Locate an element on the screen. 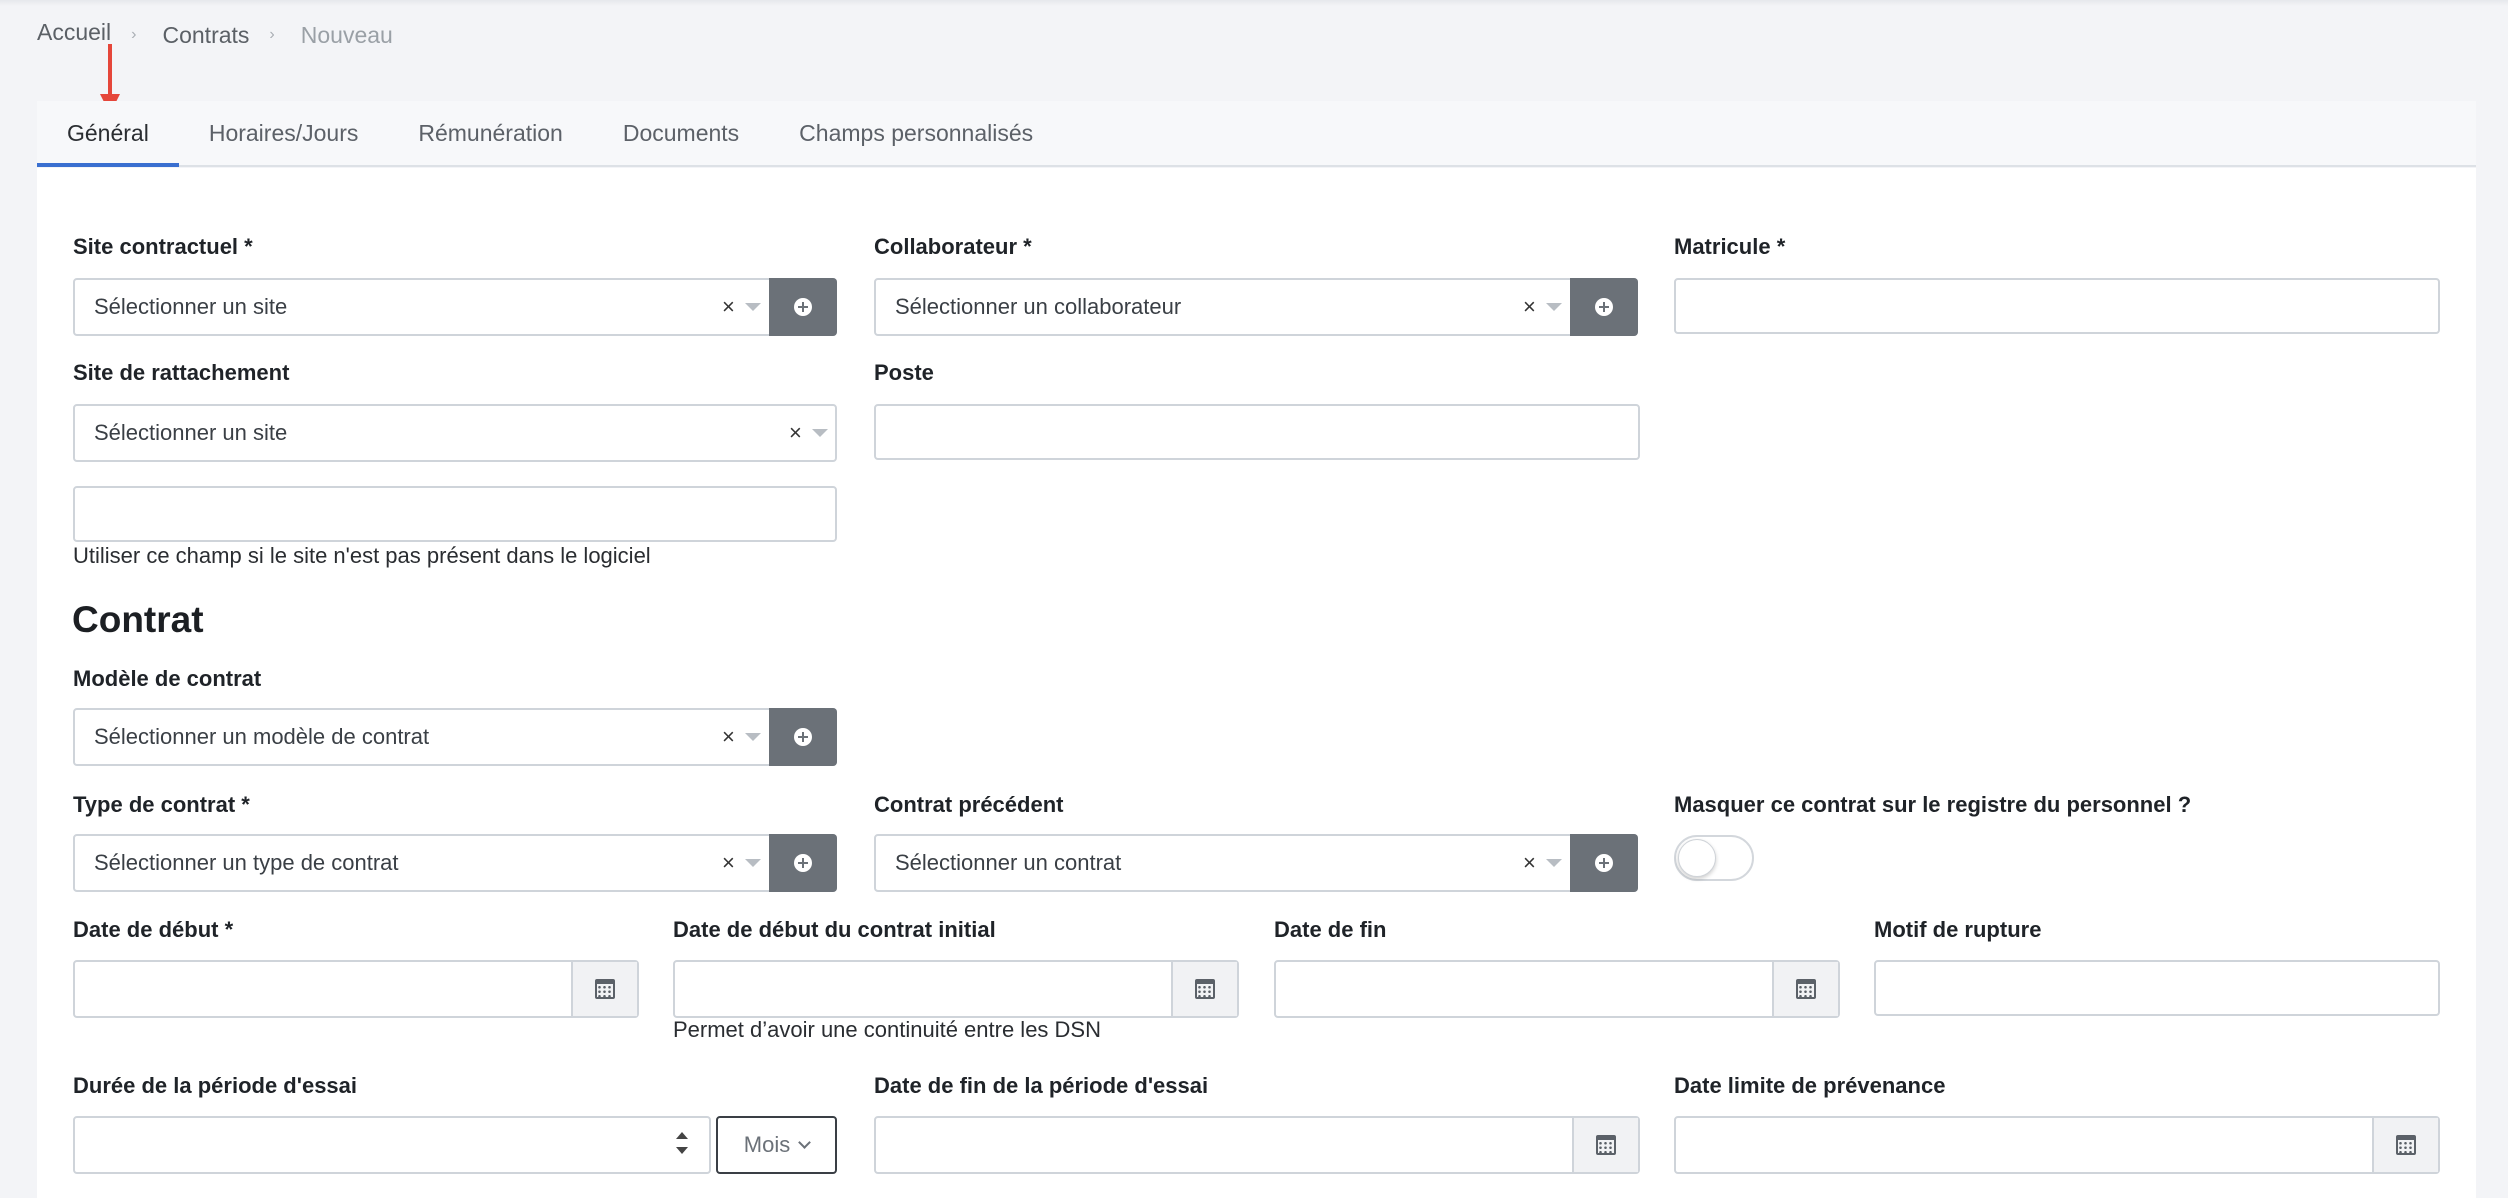  add-type-contrat-button is located at coordinates (803, 863).